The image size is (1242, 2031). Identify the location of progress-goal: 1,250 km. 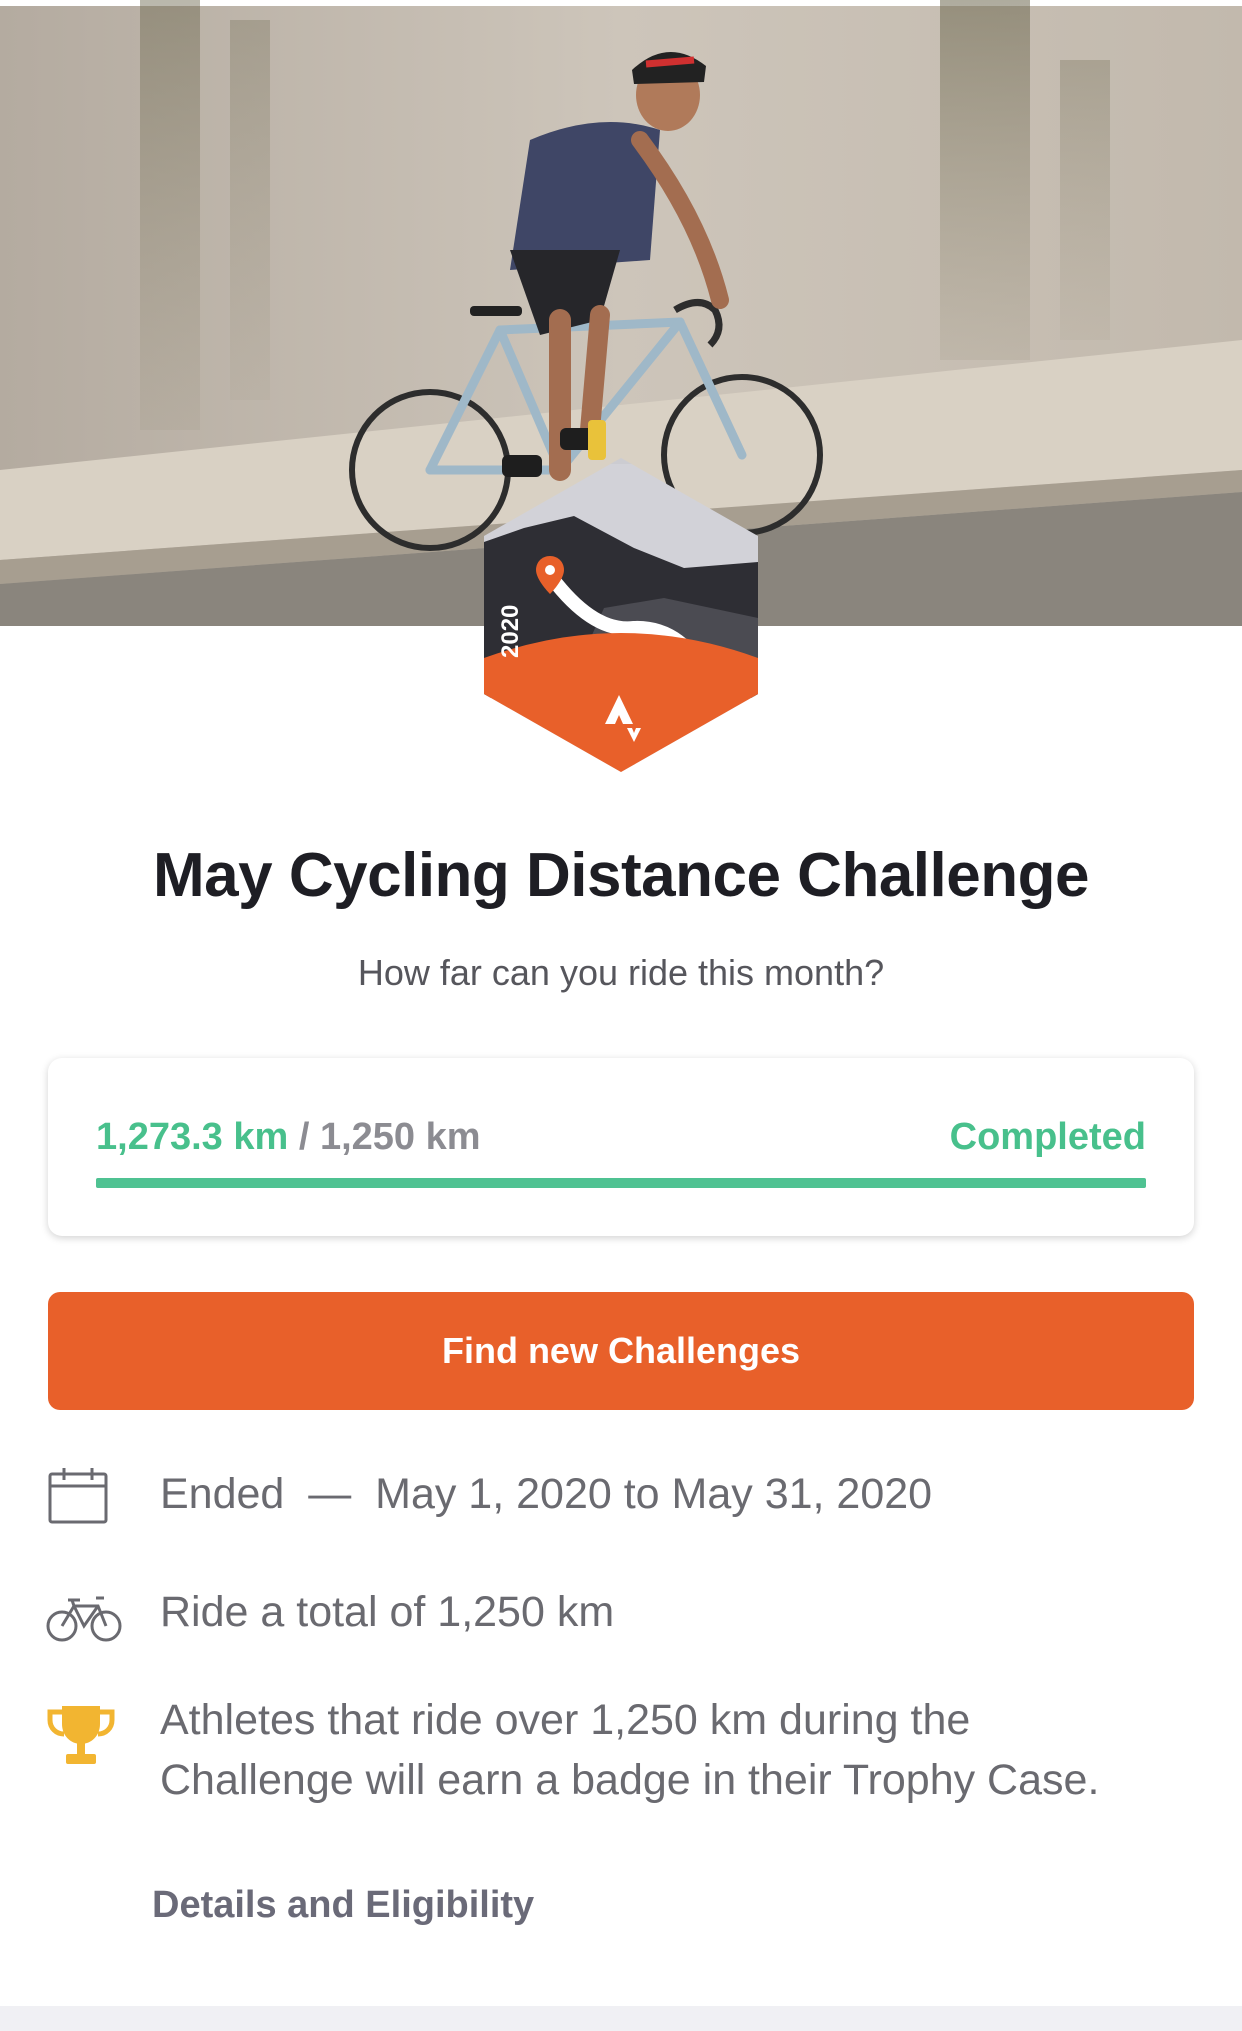
(400, 1137).